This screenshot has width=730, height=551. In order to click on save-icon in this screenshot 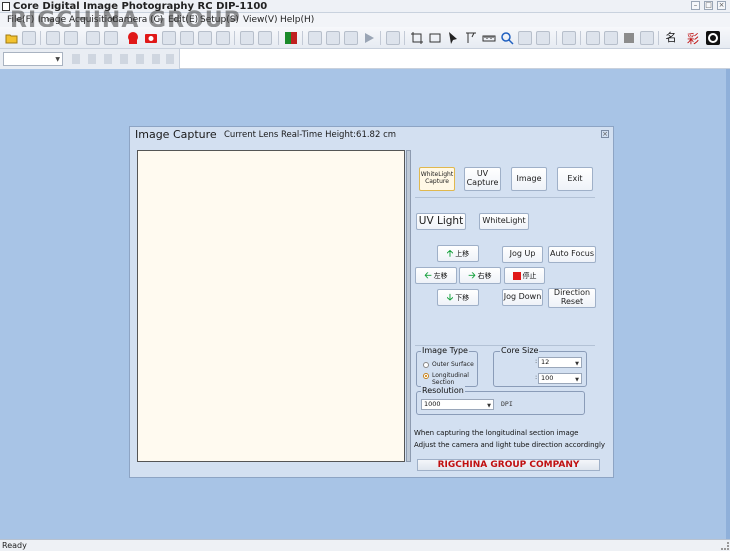, I will do `click(29, 38)`.